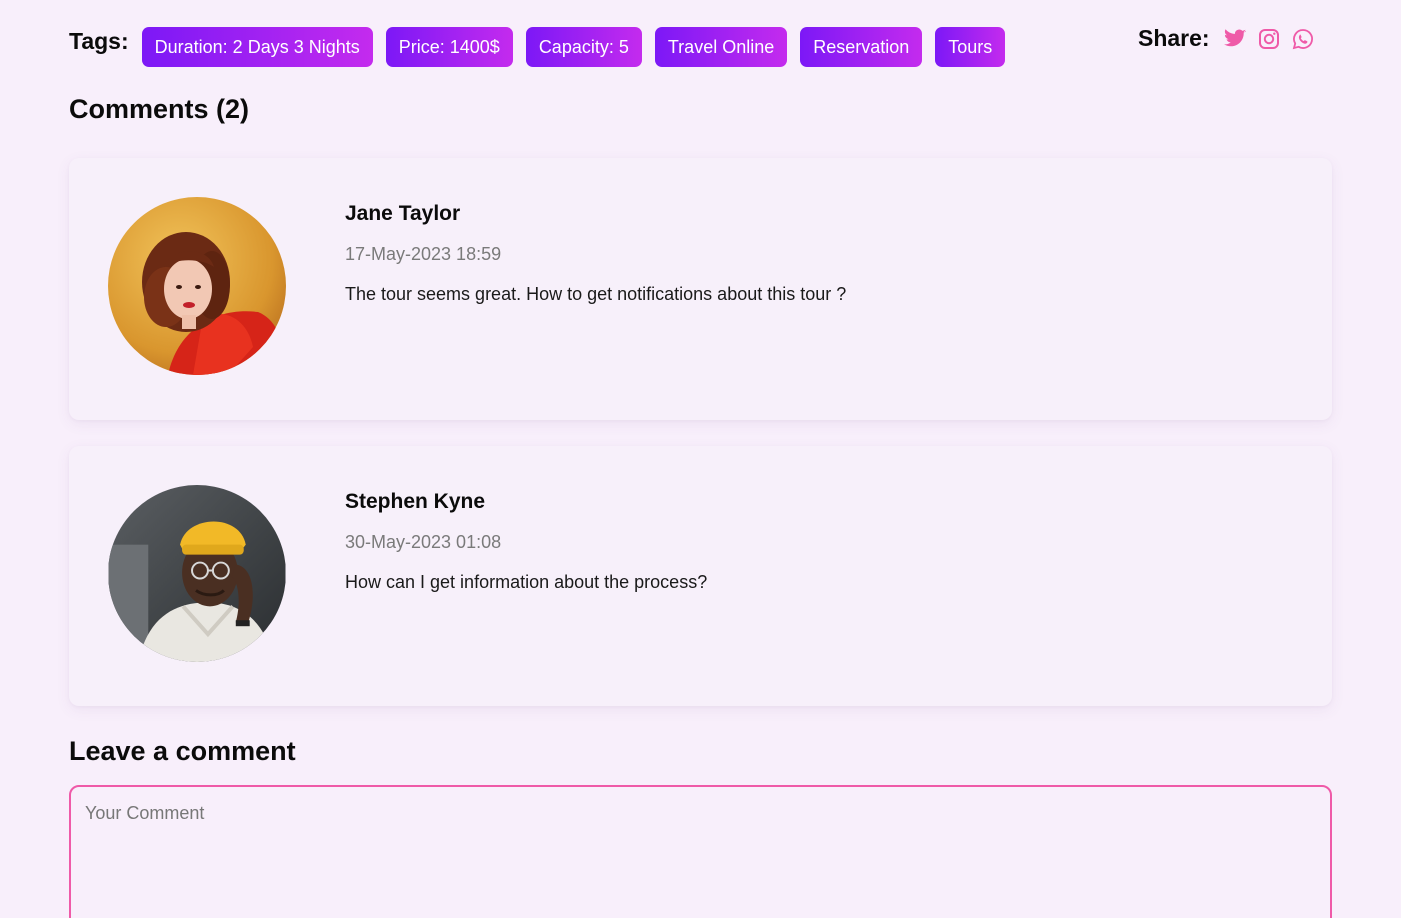  What do you see at coordinates (583, 47) in the screenshot?
I see `tag-capacity: Capacity: 5` at bounding box center [583, 47].